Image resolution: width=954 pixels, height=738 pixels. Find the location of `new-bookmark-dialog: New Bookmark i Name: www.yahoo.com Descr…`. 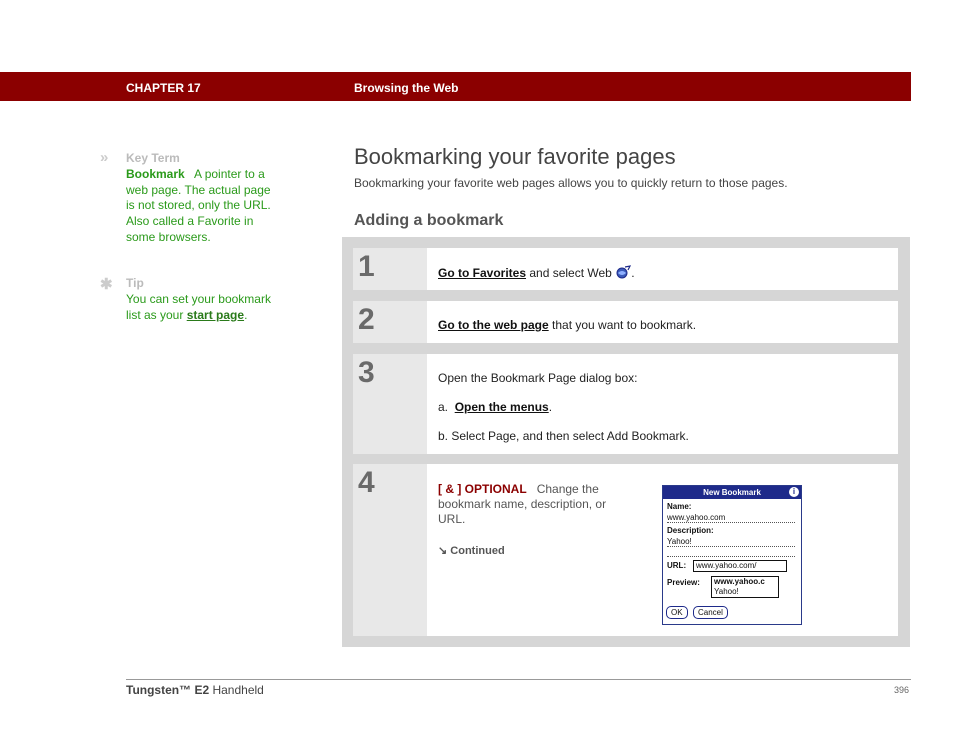

new-bookmark-dialog: New Bookmark i Name: www.yahoo.com Descr… is located at coordinates (732, 555).